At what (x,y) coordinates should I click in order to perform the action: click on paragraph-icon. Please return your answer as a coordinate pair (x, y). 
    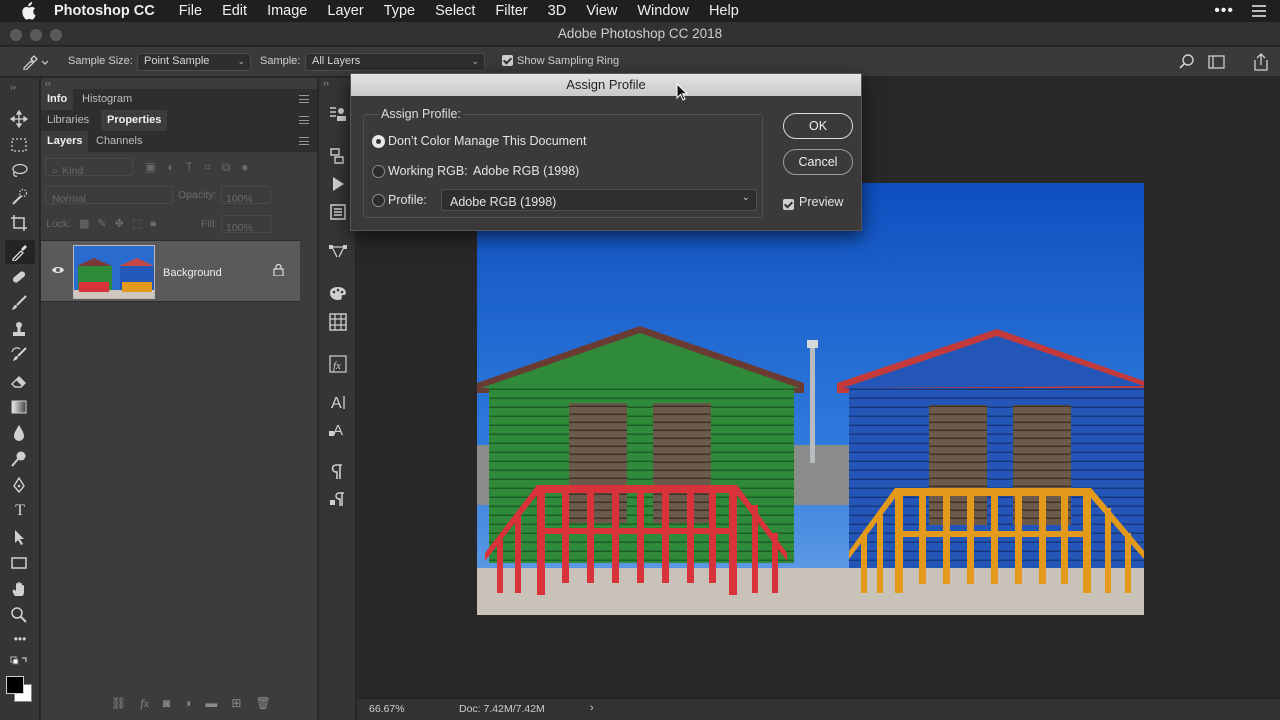
    Looking at the image, I should click on (338, 472).